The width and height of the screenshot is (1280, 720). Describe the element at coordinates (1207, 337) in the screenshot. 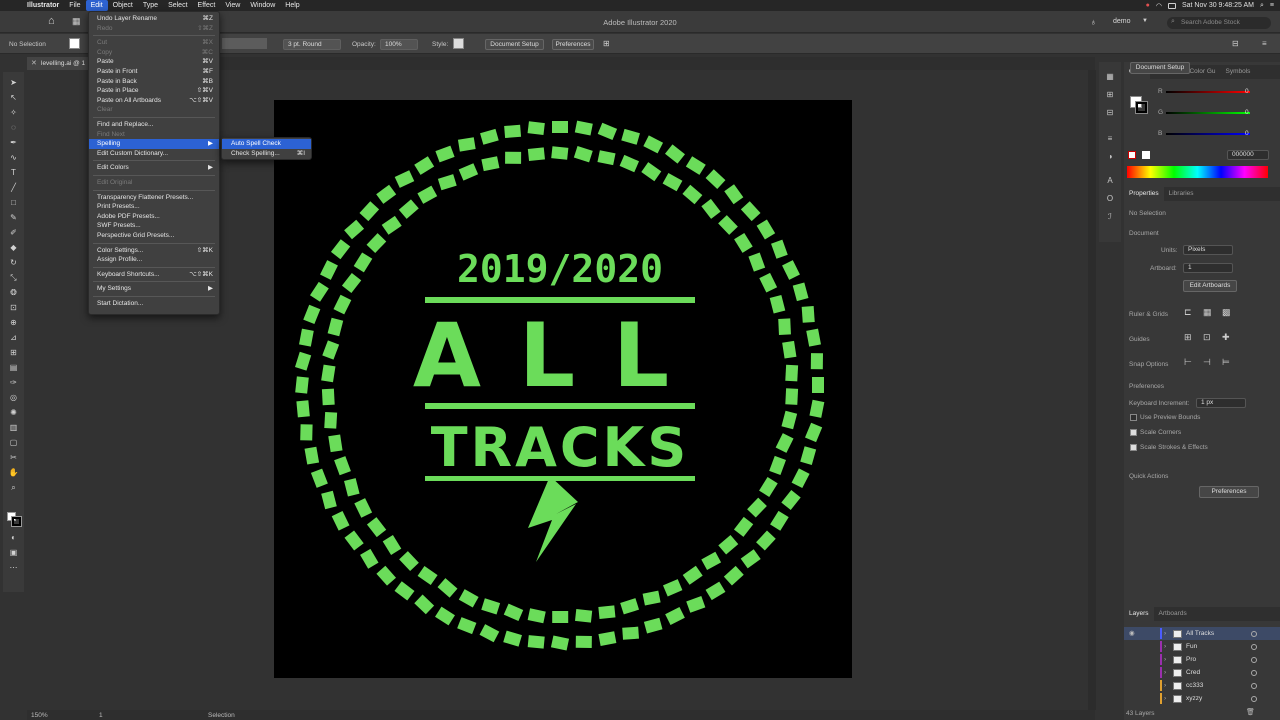

I see `lock-guides-icon: ⊡` at that location.